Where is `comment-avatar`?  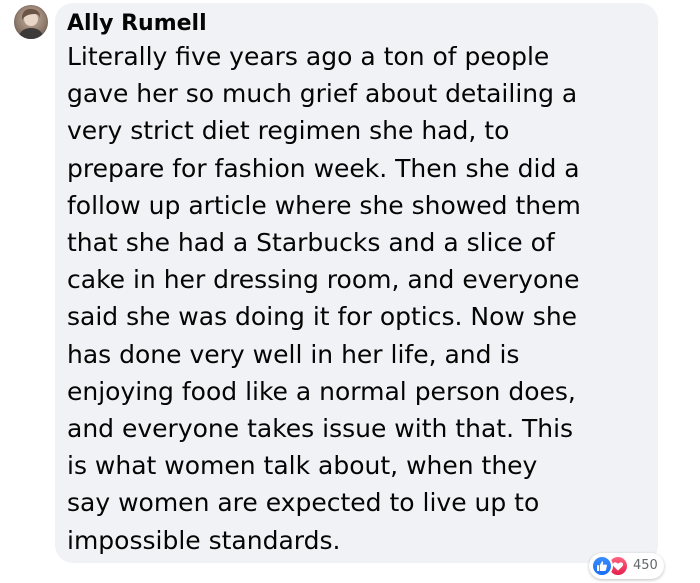
comment-avatar is located at coordinates (31, 22).